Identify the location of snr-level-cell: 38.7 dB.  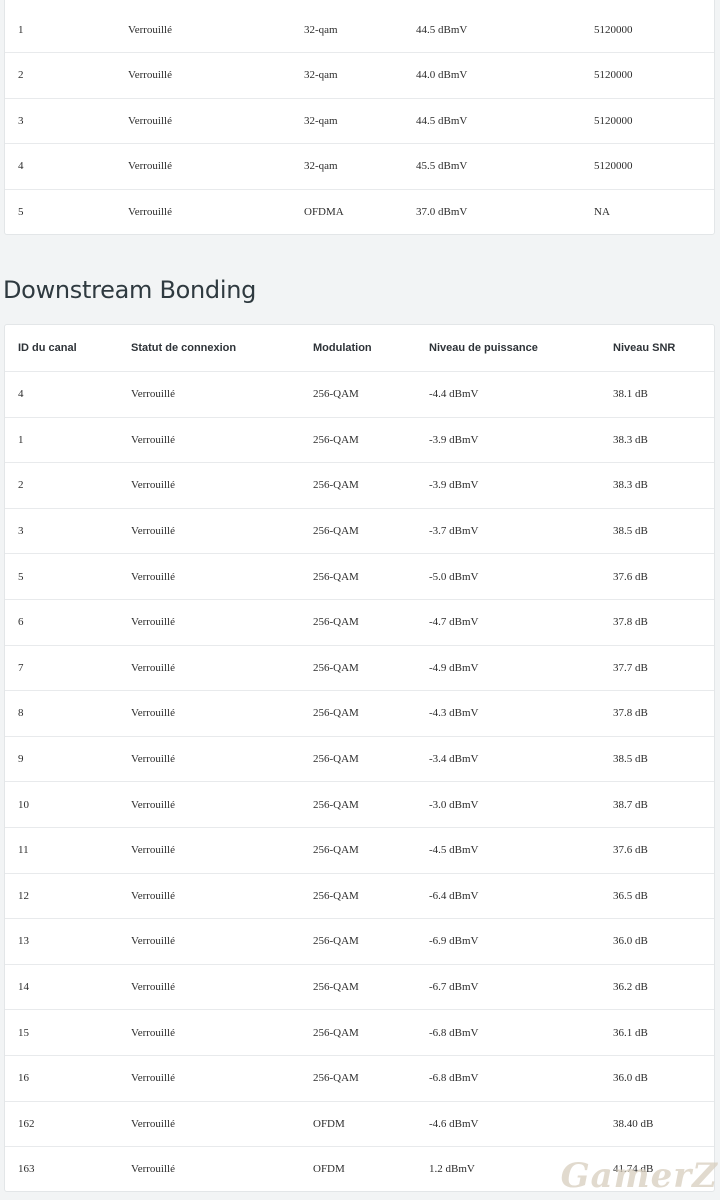
(630, 804).